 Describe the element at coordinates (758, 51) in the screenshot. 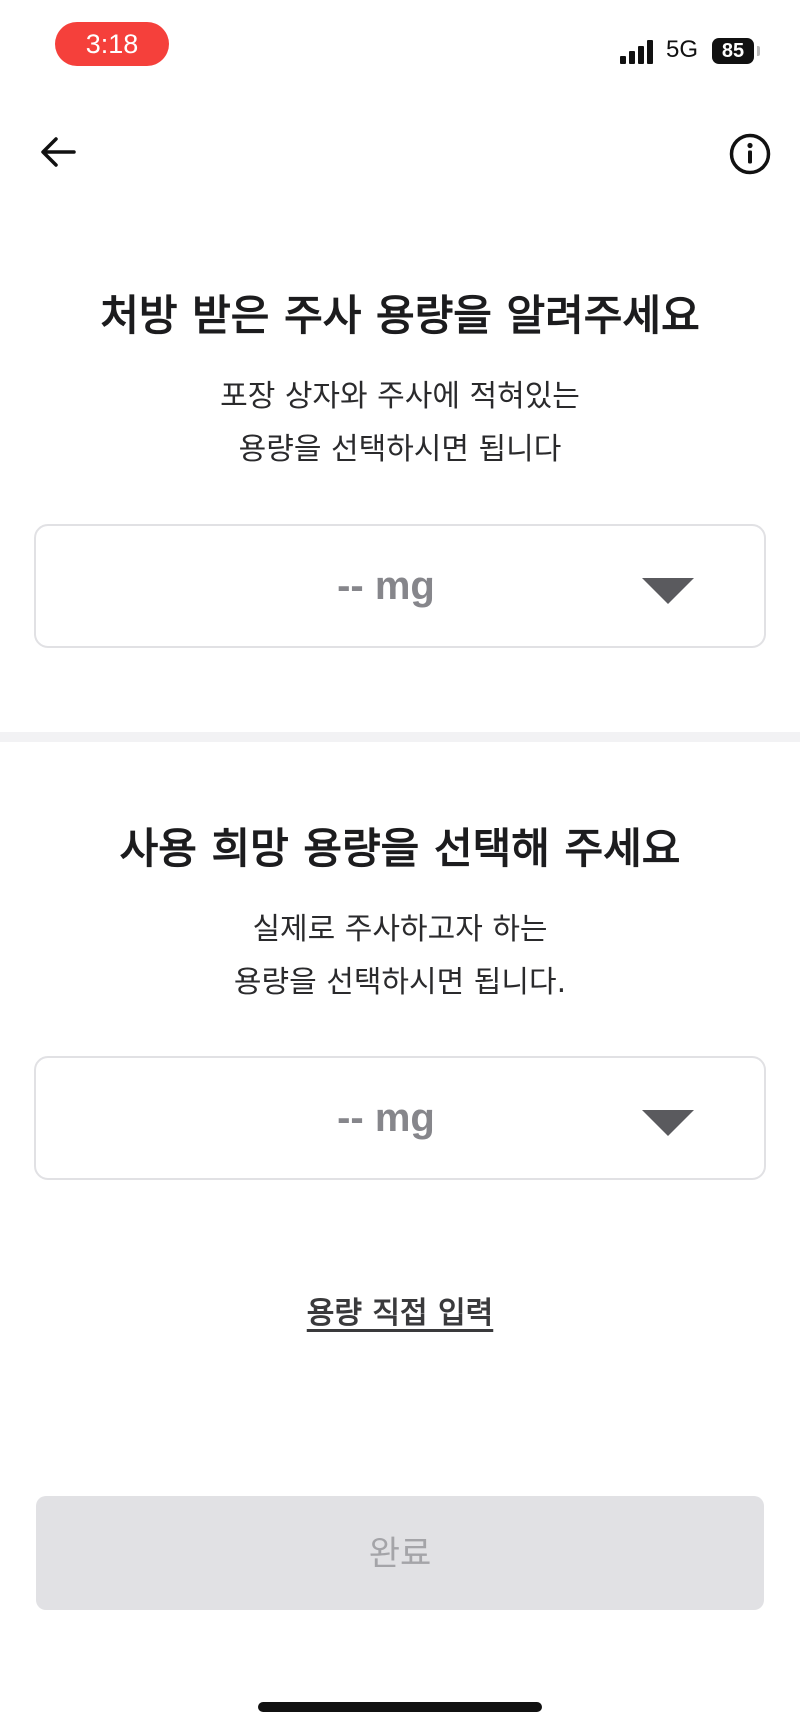

I see `battery-cap` at that location.